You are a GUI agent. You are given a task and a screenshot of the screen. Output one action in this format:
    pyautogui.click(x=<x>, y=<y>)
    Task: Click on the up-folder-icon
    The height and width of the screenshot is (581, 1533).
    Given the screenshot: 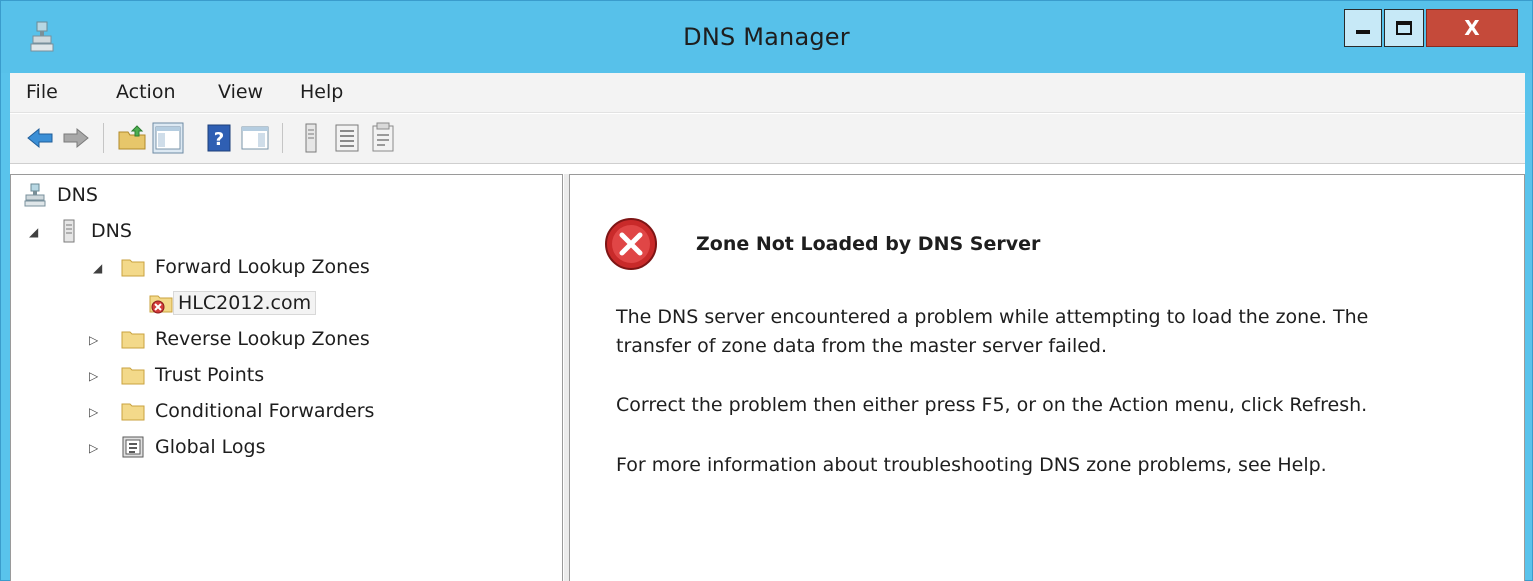 What is the action you would take?
    pyautogui.click(x=132, y=138)
    